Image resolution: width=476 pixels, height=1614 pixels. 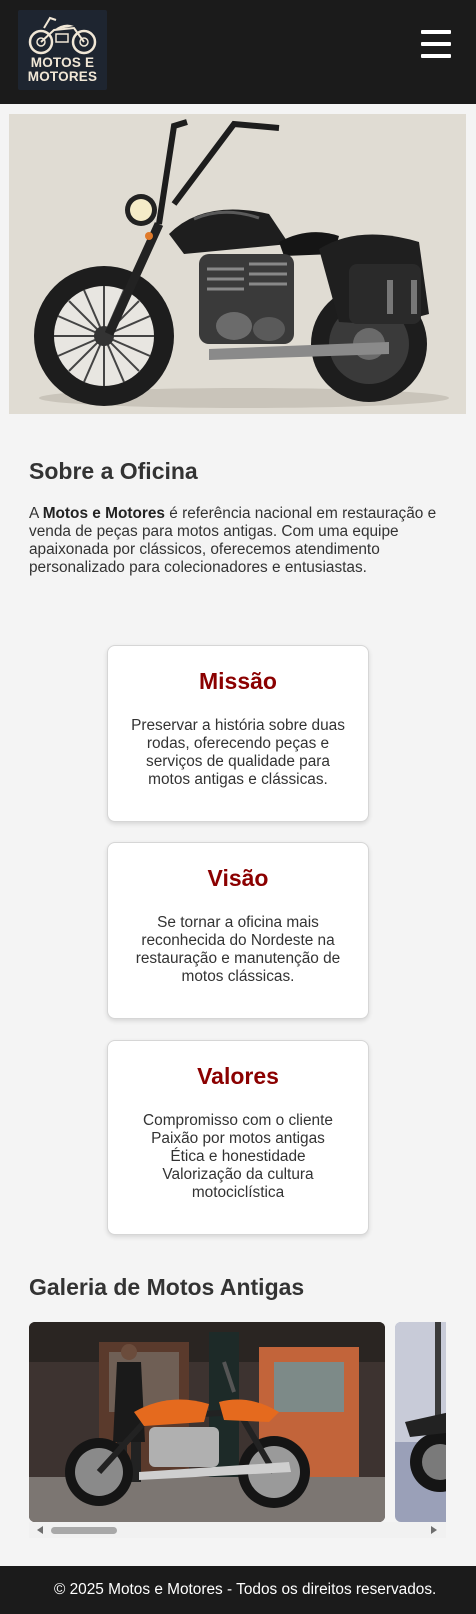 What do you see at coordinates (36, 513) in the screenshot?
I see `about-text-prefix: A` at bounding box center [36, 513].